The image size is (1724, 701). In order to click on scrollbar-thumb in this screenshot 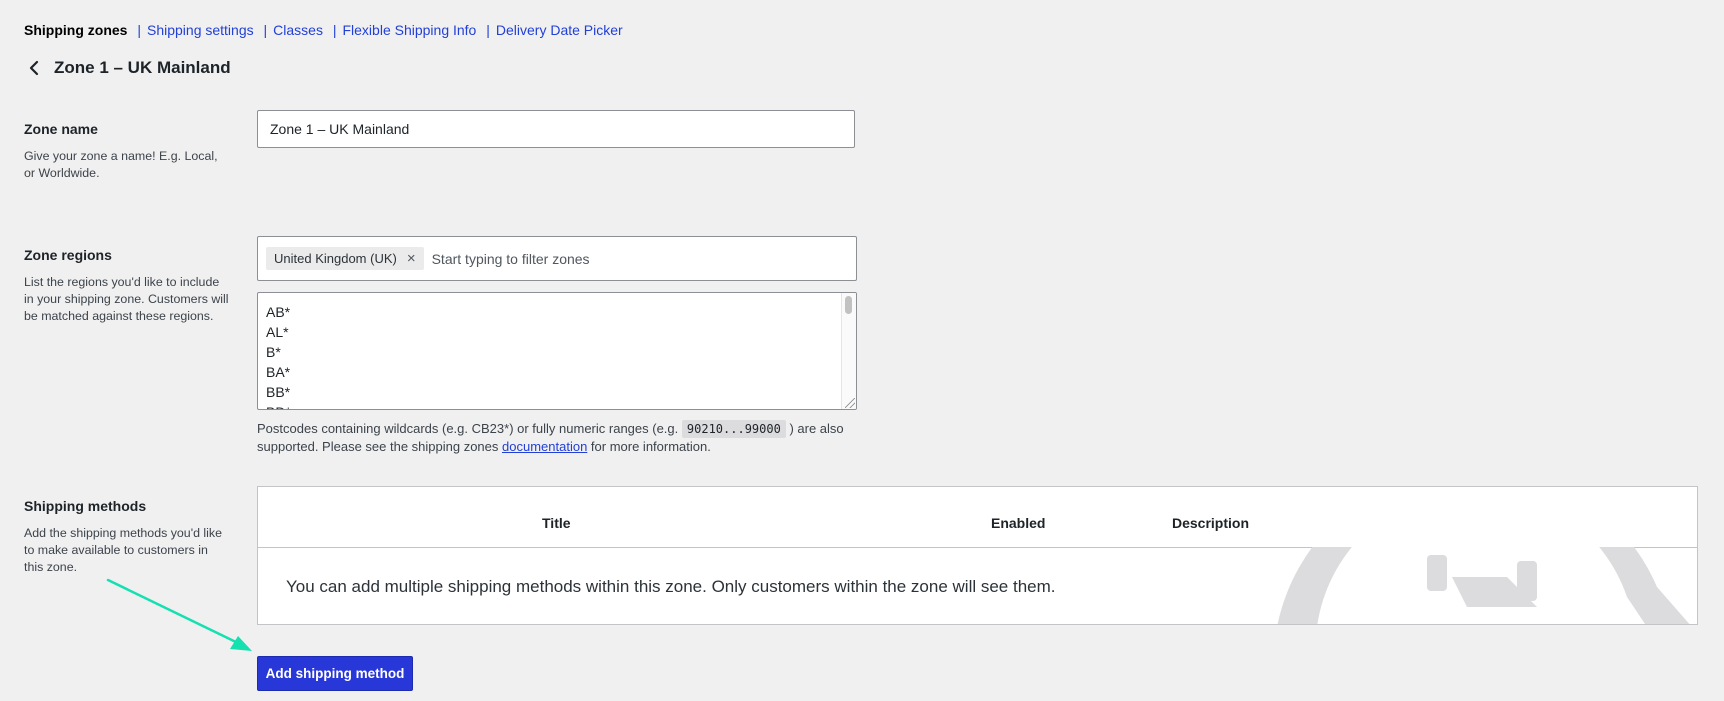, I will do `click(848, 305)`.